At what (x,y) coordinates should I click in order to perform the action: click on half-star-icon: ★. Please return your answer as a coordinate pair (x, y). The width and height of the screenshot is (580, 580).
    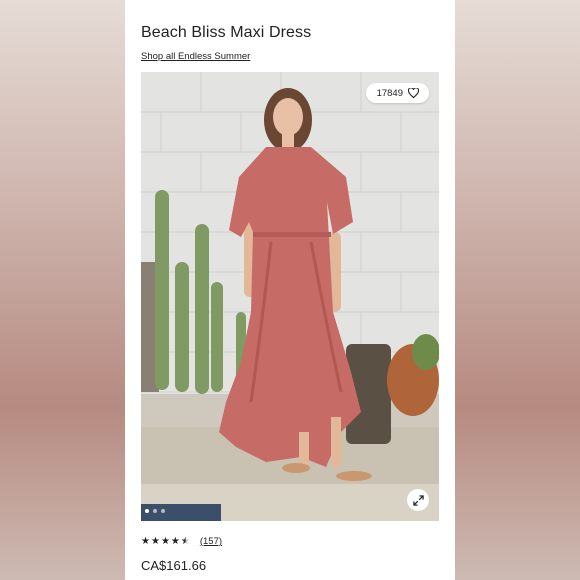
    Looking at the image, I should click on (185, 541).